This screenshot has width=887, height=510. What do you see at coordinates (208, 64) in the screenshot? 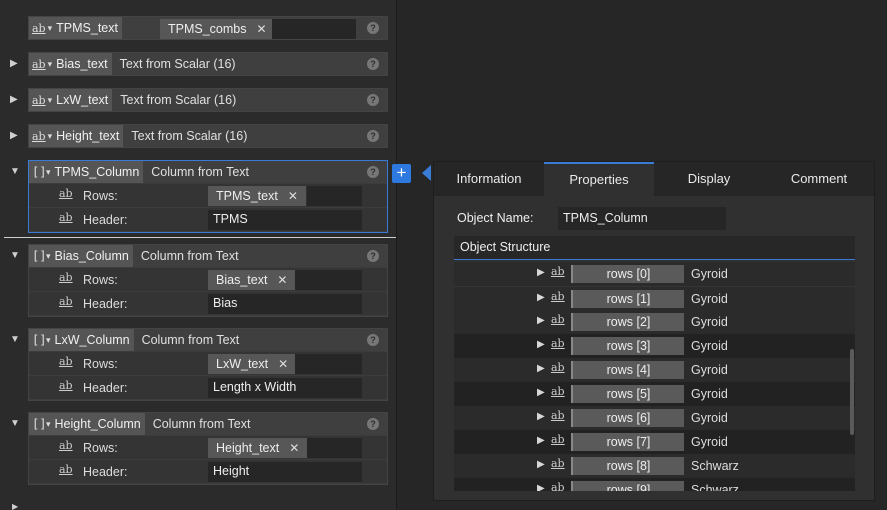
I see `node-bias-text: ab ▾ Bias_text Text from Scalar (16) ?` at bounding box center [208, 64].